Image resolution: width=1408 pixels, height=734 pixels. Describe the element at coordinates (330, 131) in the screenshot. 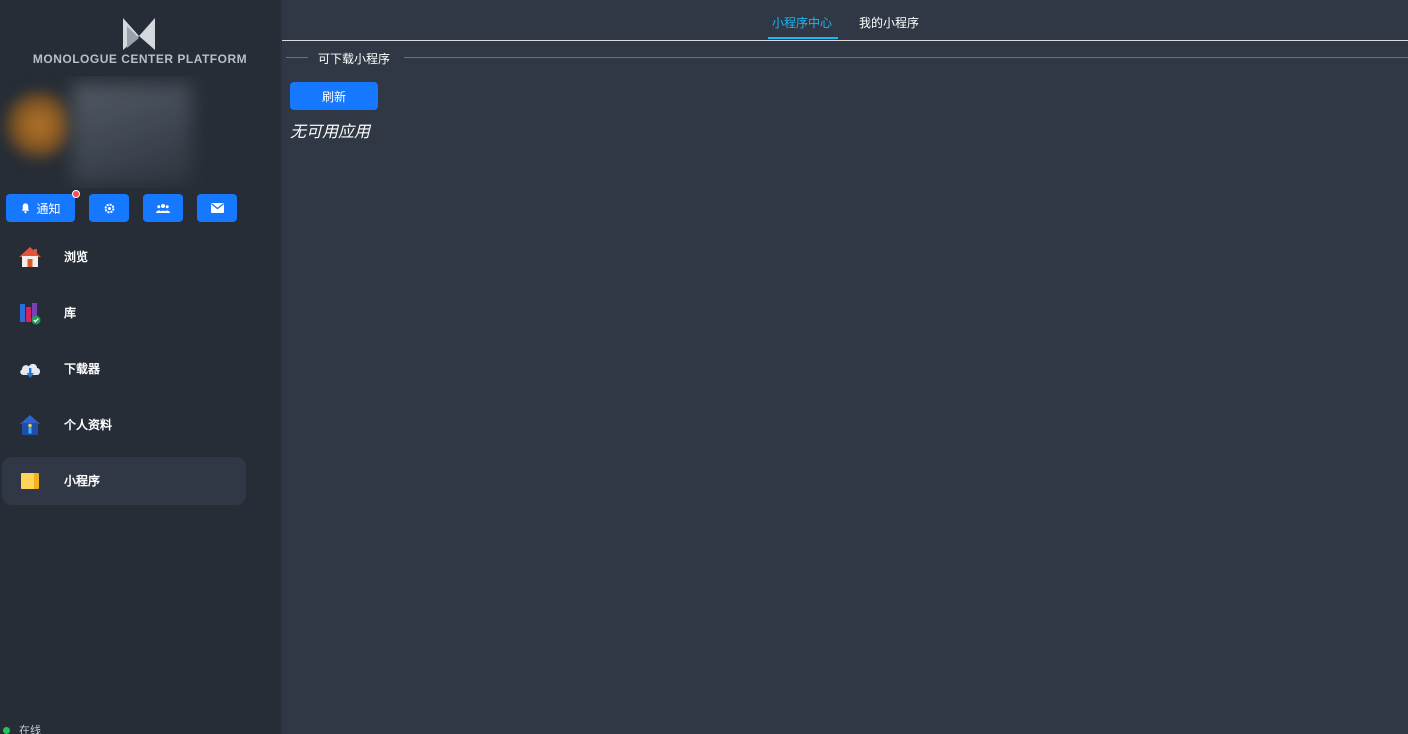

I see `empty-state-message: 无可用应用` at that location.